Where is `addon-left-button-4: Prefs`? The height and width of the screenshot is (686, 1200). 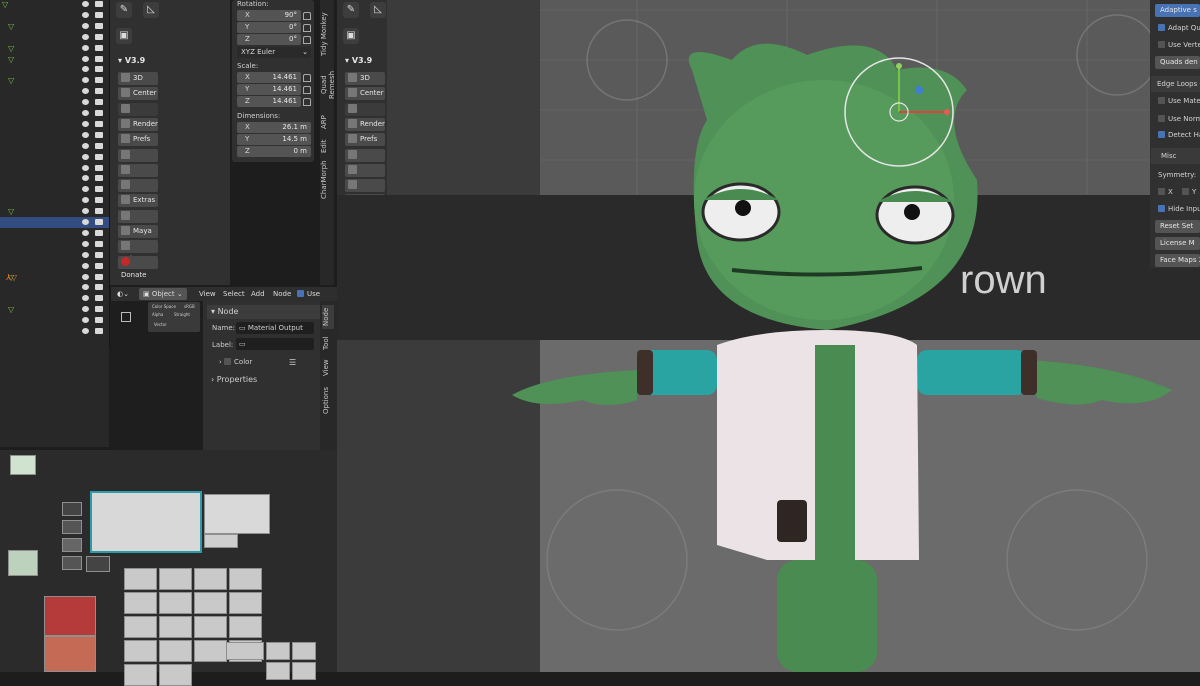 addon-left-button-4: Prefs is located at coordinates (138, 140).